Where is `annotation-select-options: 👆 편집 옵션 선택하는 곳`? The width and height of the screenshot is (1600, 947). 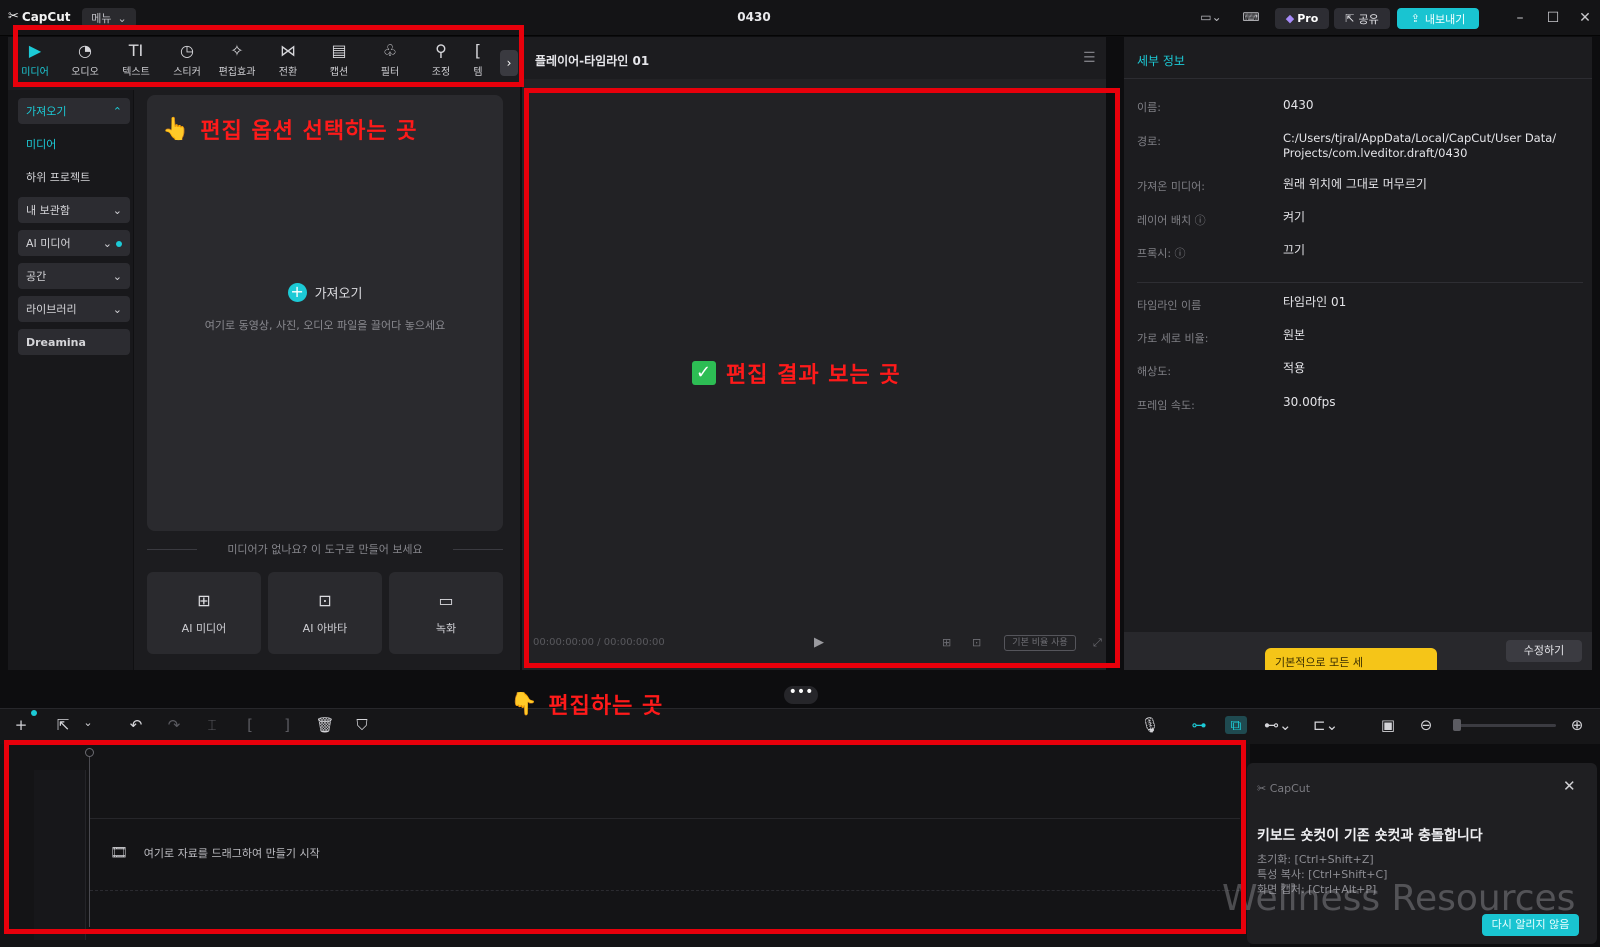 annotation-select-options: 👆 편집 옵션 선택하는 곳 is located at coordinates (290, 130).